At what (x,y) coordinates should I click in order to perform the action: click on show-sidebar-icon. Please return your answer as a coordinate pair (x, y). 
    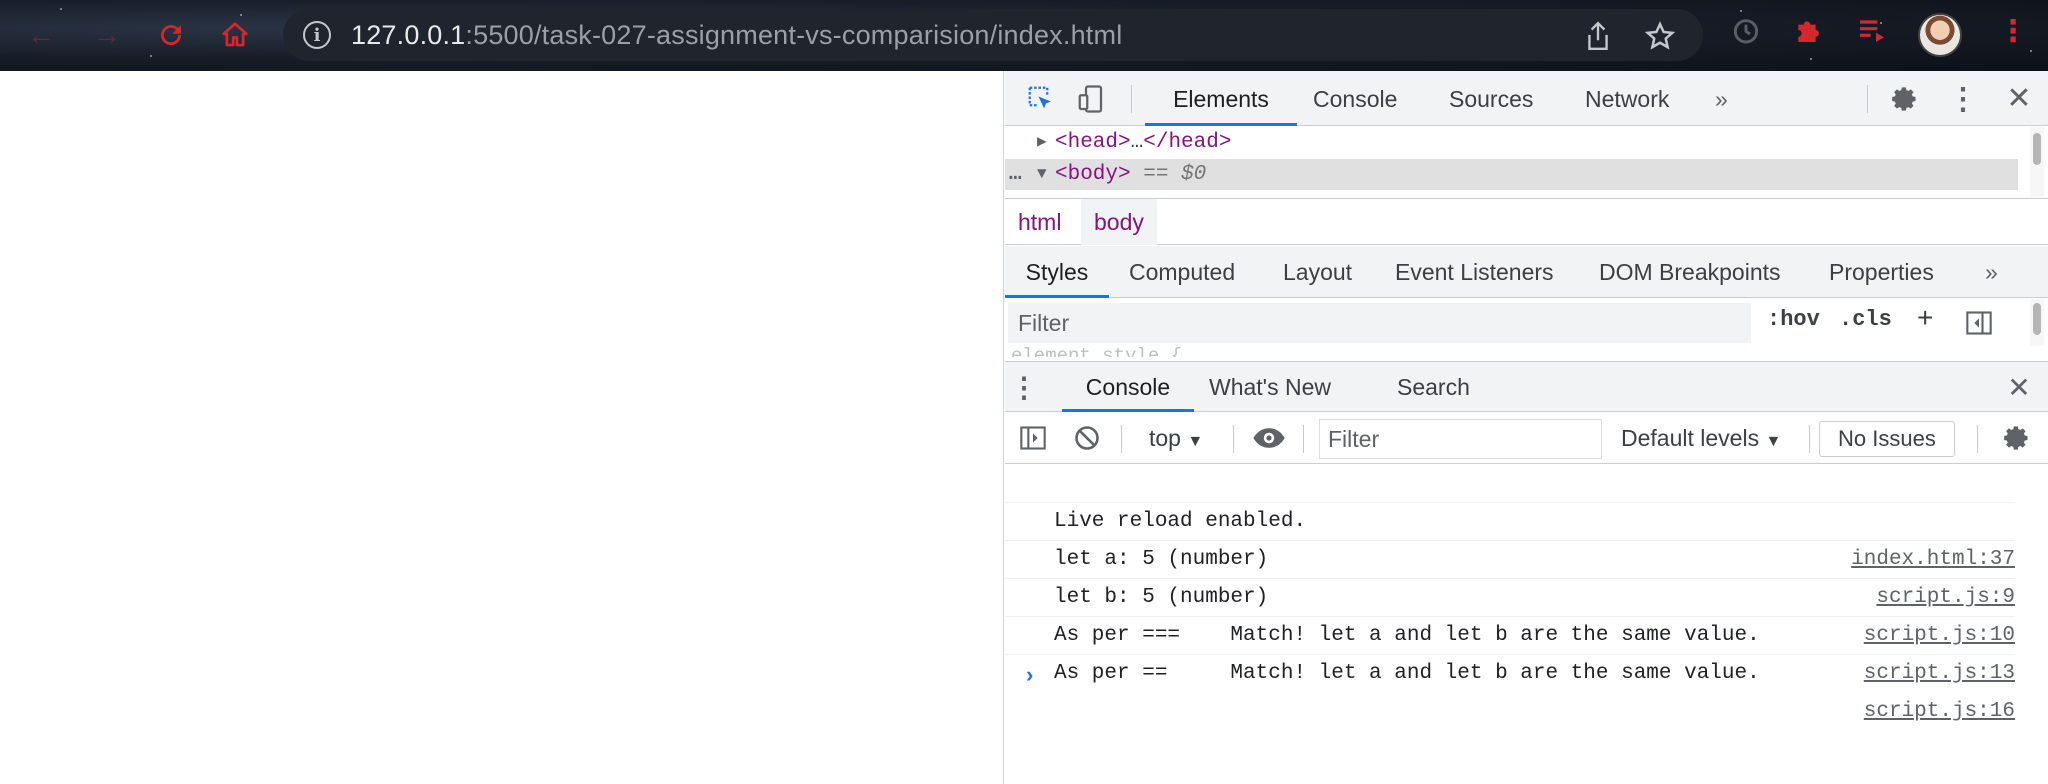
    Looking at the image, I should click on (1033, 438).